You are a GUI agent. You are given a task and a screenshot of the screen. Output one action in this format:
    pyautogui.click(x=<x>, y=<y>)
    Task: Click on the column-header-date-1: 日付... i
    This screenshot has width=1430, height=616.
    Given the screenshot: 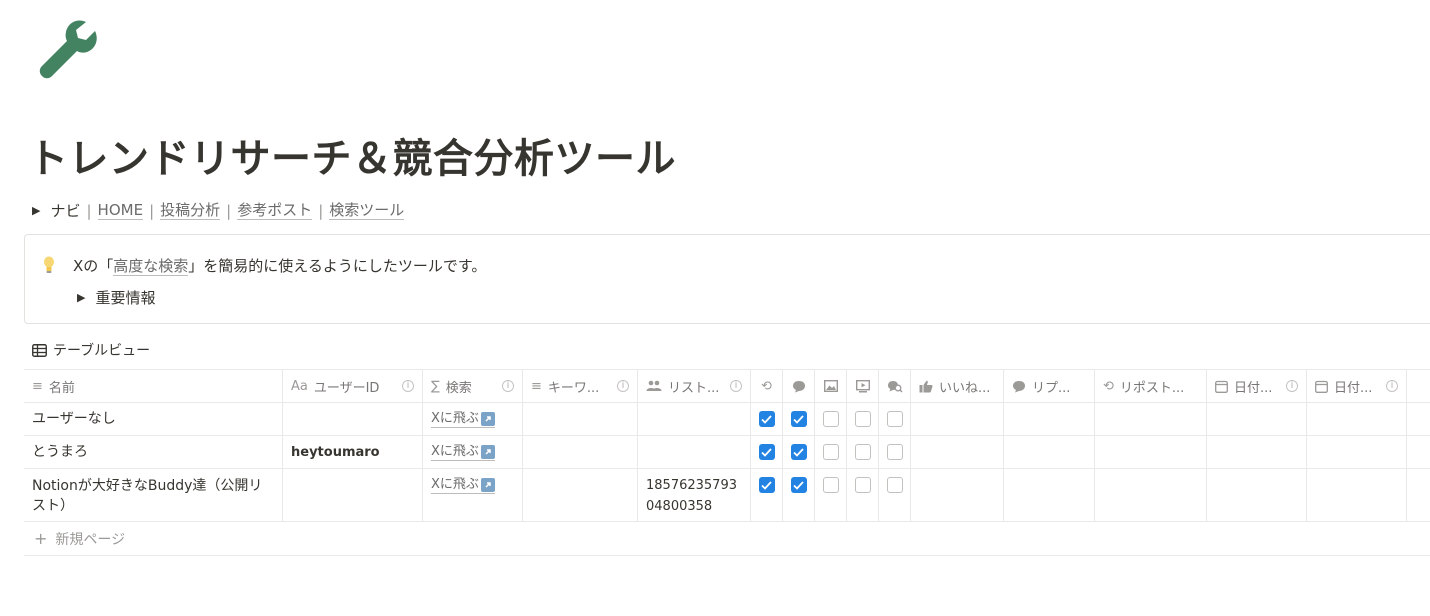 What is the action you would take?
    pyautogui.click(x=1257, y=386)
    